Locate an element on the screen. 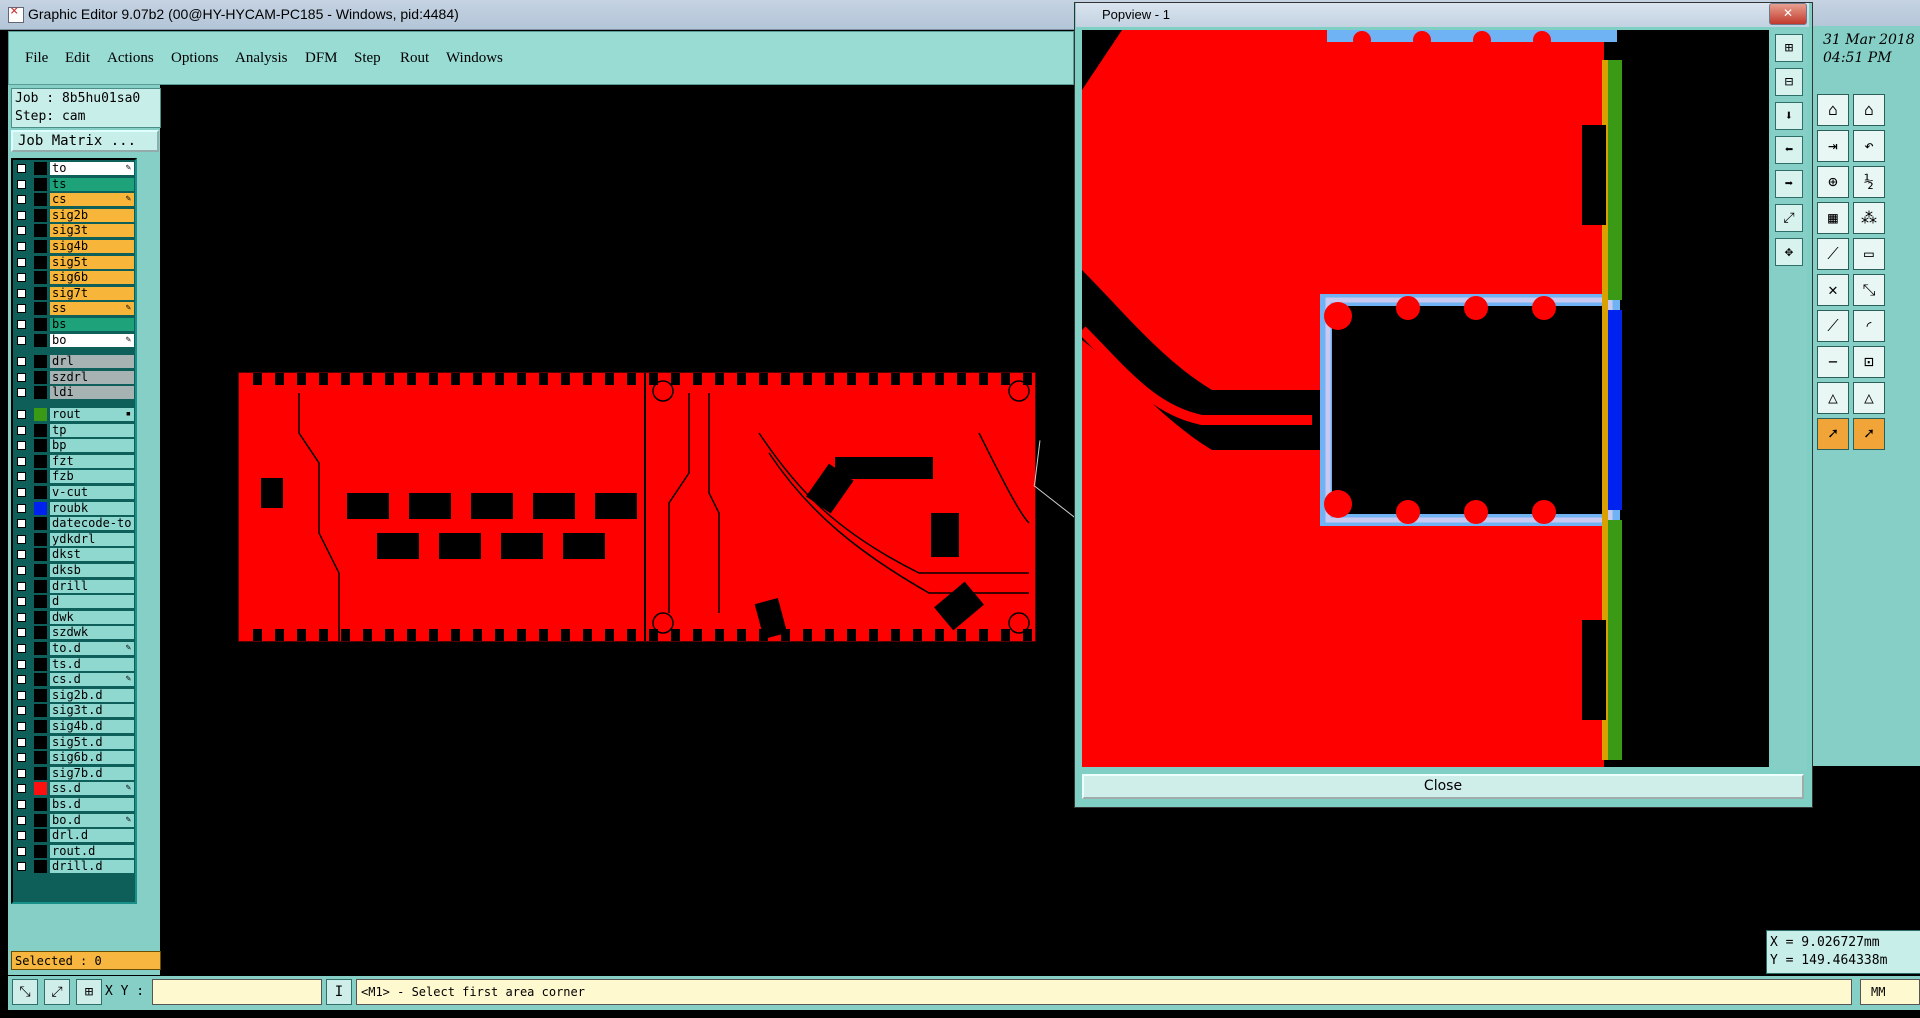  layer-row: dkst is located at coordinates (74, 555).